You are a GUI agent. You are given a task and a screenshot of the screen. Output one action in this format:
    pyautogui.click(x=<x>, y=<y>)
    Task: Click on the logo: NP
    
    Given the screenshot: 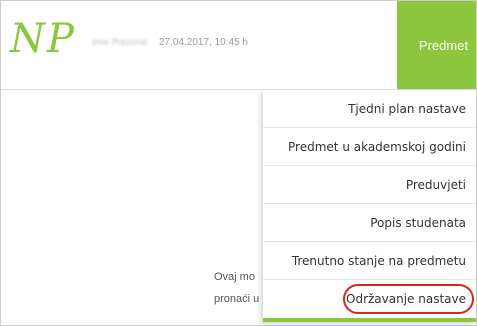 What is the action you would take?
    pyautogui.click(x=43, y=39)
    